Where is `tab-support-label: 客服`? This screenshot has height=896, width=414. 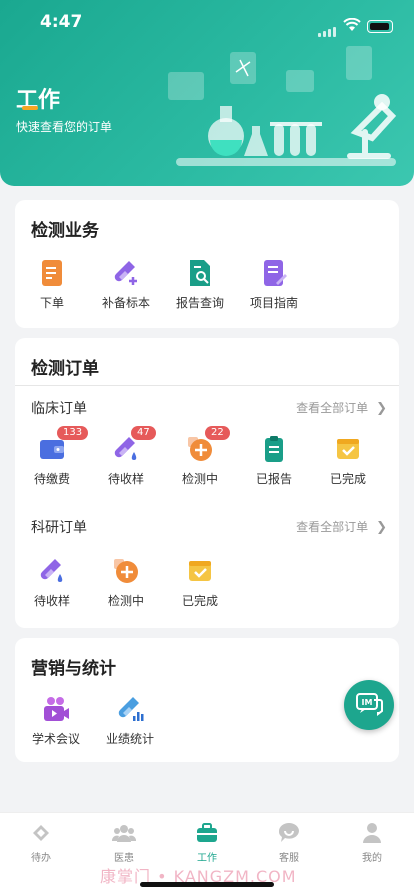 tab-support-label: 客服 is located at coordinates (289, 858).